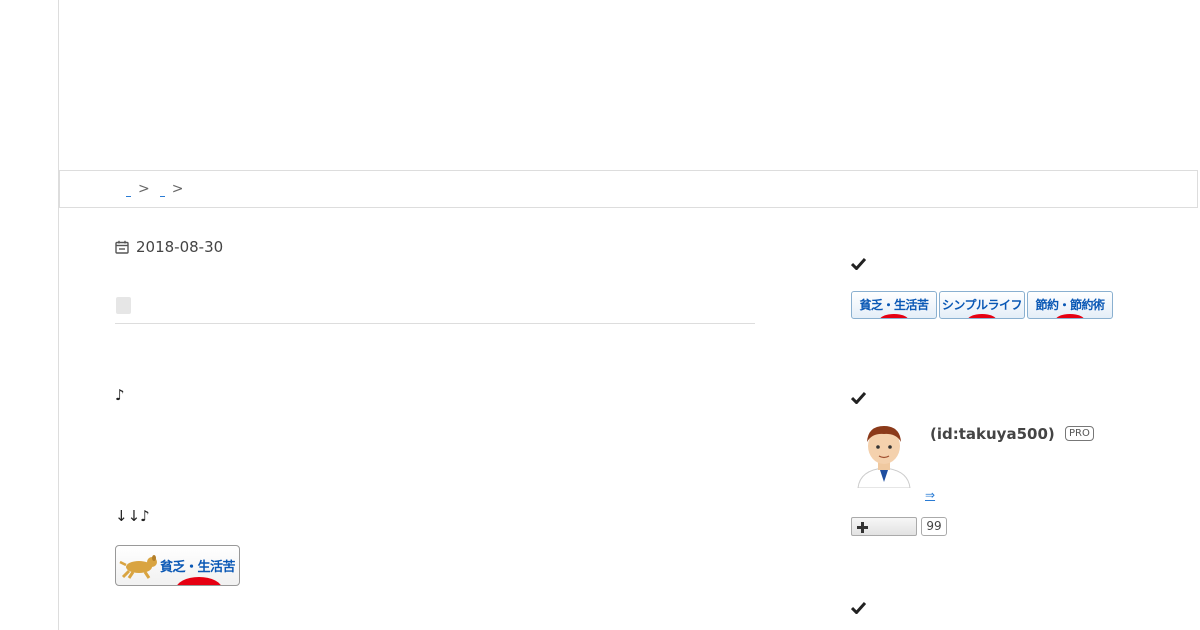 This screenshot has width=1200, height=630. I want to click on banner-label: 節約・節約術, so click(1070, 305).